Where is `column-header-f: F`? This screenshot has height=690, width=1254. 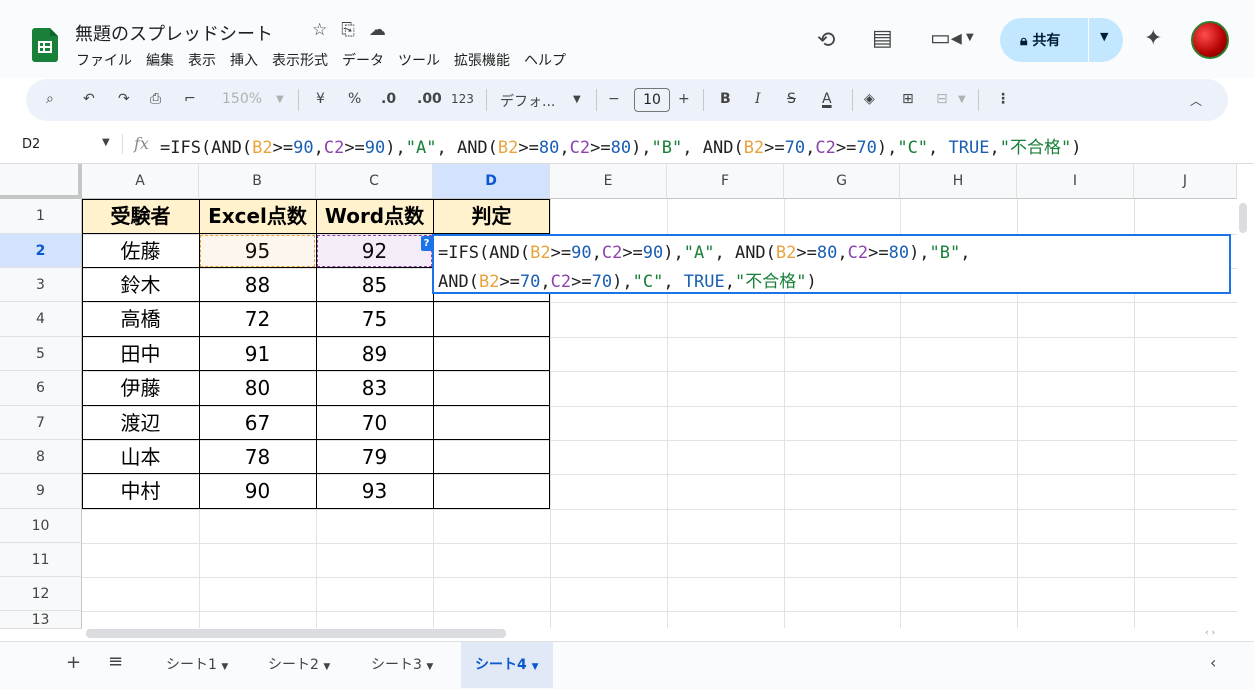 column-header-f: F is located at coordinates (725, 181).